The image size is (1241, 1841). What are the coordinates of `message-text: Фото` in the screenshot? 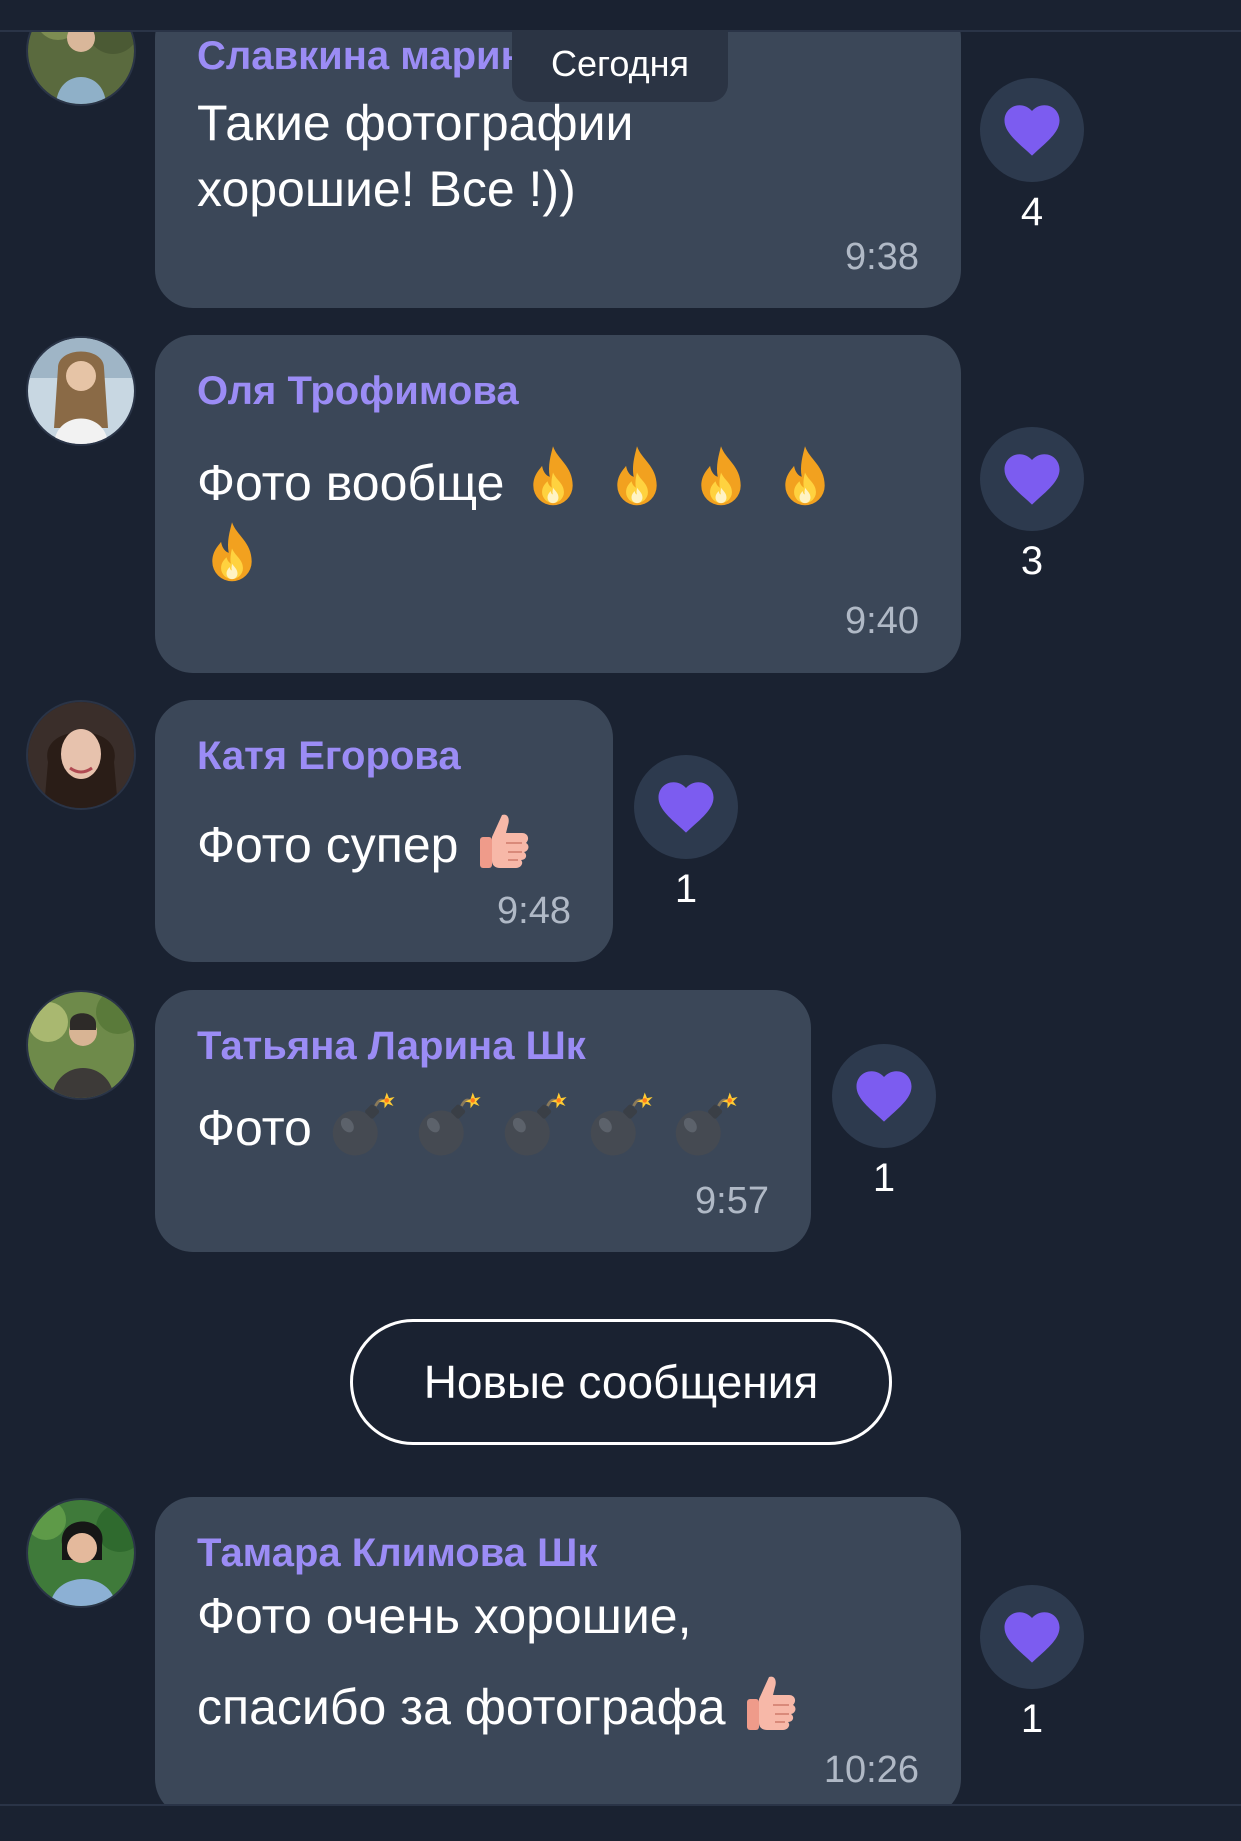 It's located at (469, 1132).